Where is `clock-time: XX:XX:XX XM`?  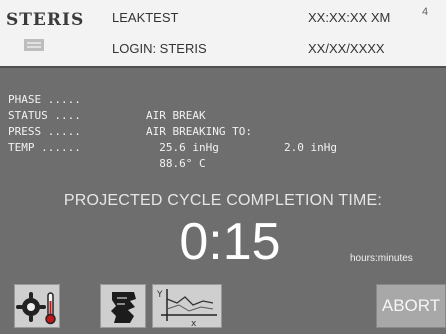
clock-time: XX:XX:XX XM is located at coordinates (349, 17).